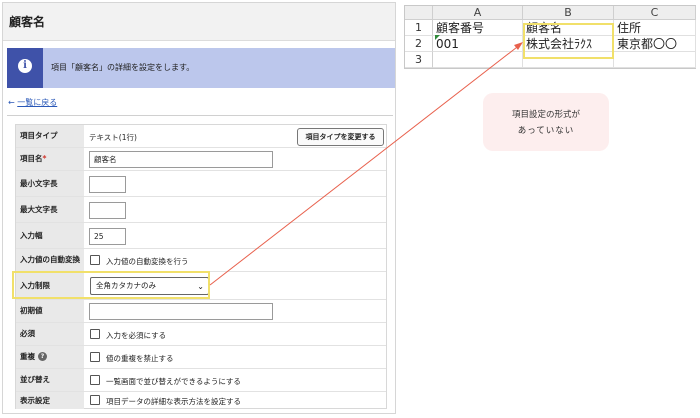  I want to click on cell-a1: 顧客番号, so click(478, 28).